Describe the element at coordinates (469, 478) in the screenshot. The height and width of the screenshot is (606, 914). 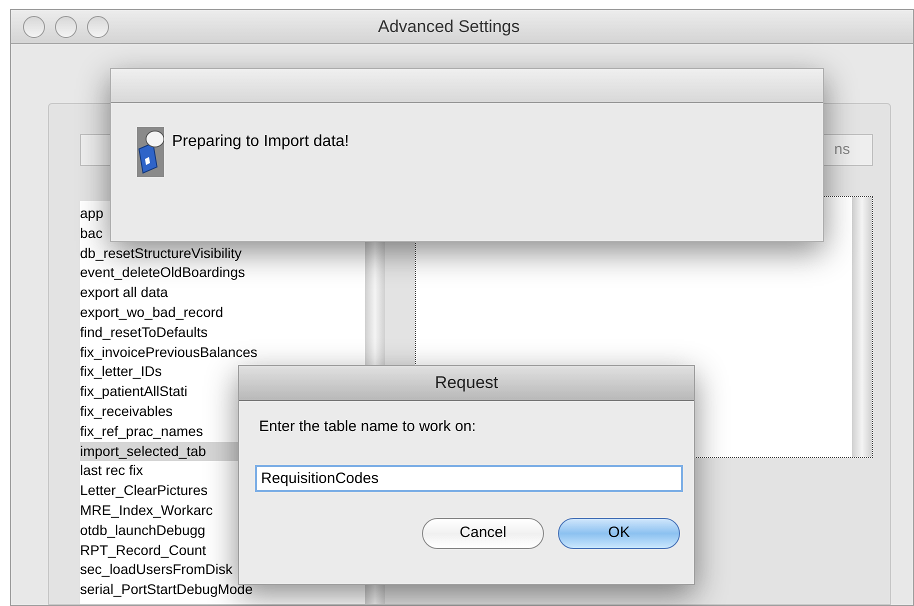
I see `input-field: RequisitionCodes` at that location.